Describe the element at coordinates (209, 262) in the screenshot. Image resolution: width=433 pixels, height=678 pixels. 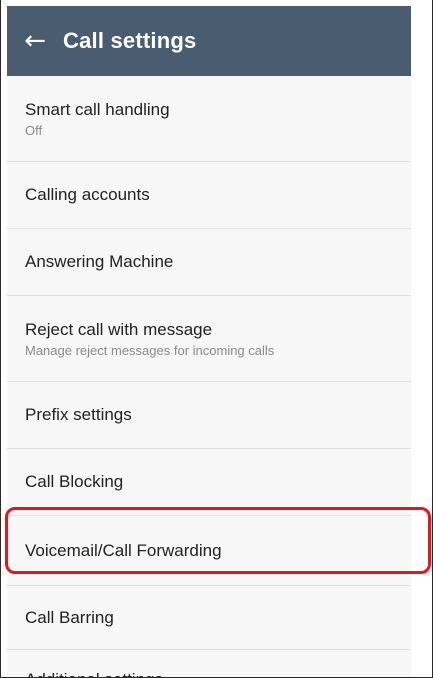
I see `setting-answering-machine: Answering Machine` at that location.